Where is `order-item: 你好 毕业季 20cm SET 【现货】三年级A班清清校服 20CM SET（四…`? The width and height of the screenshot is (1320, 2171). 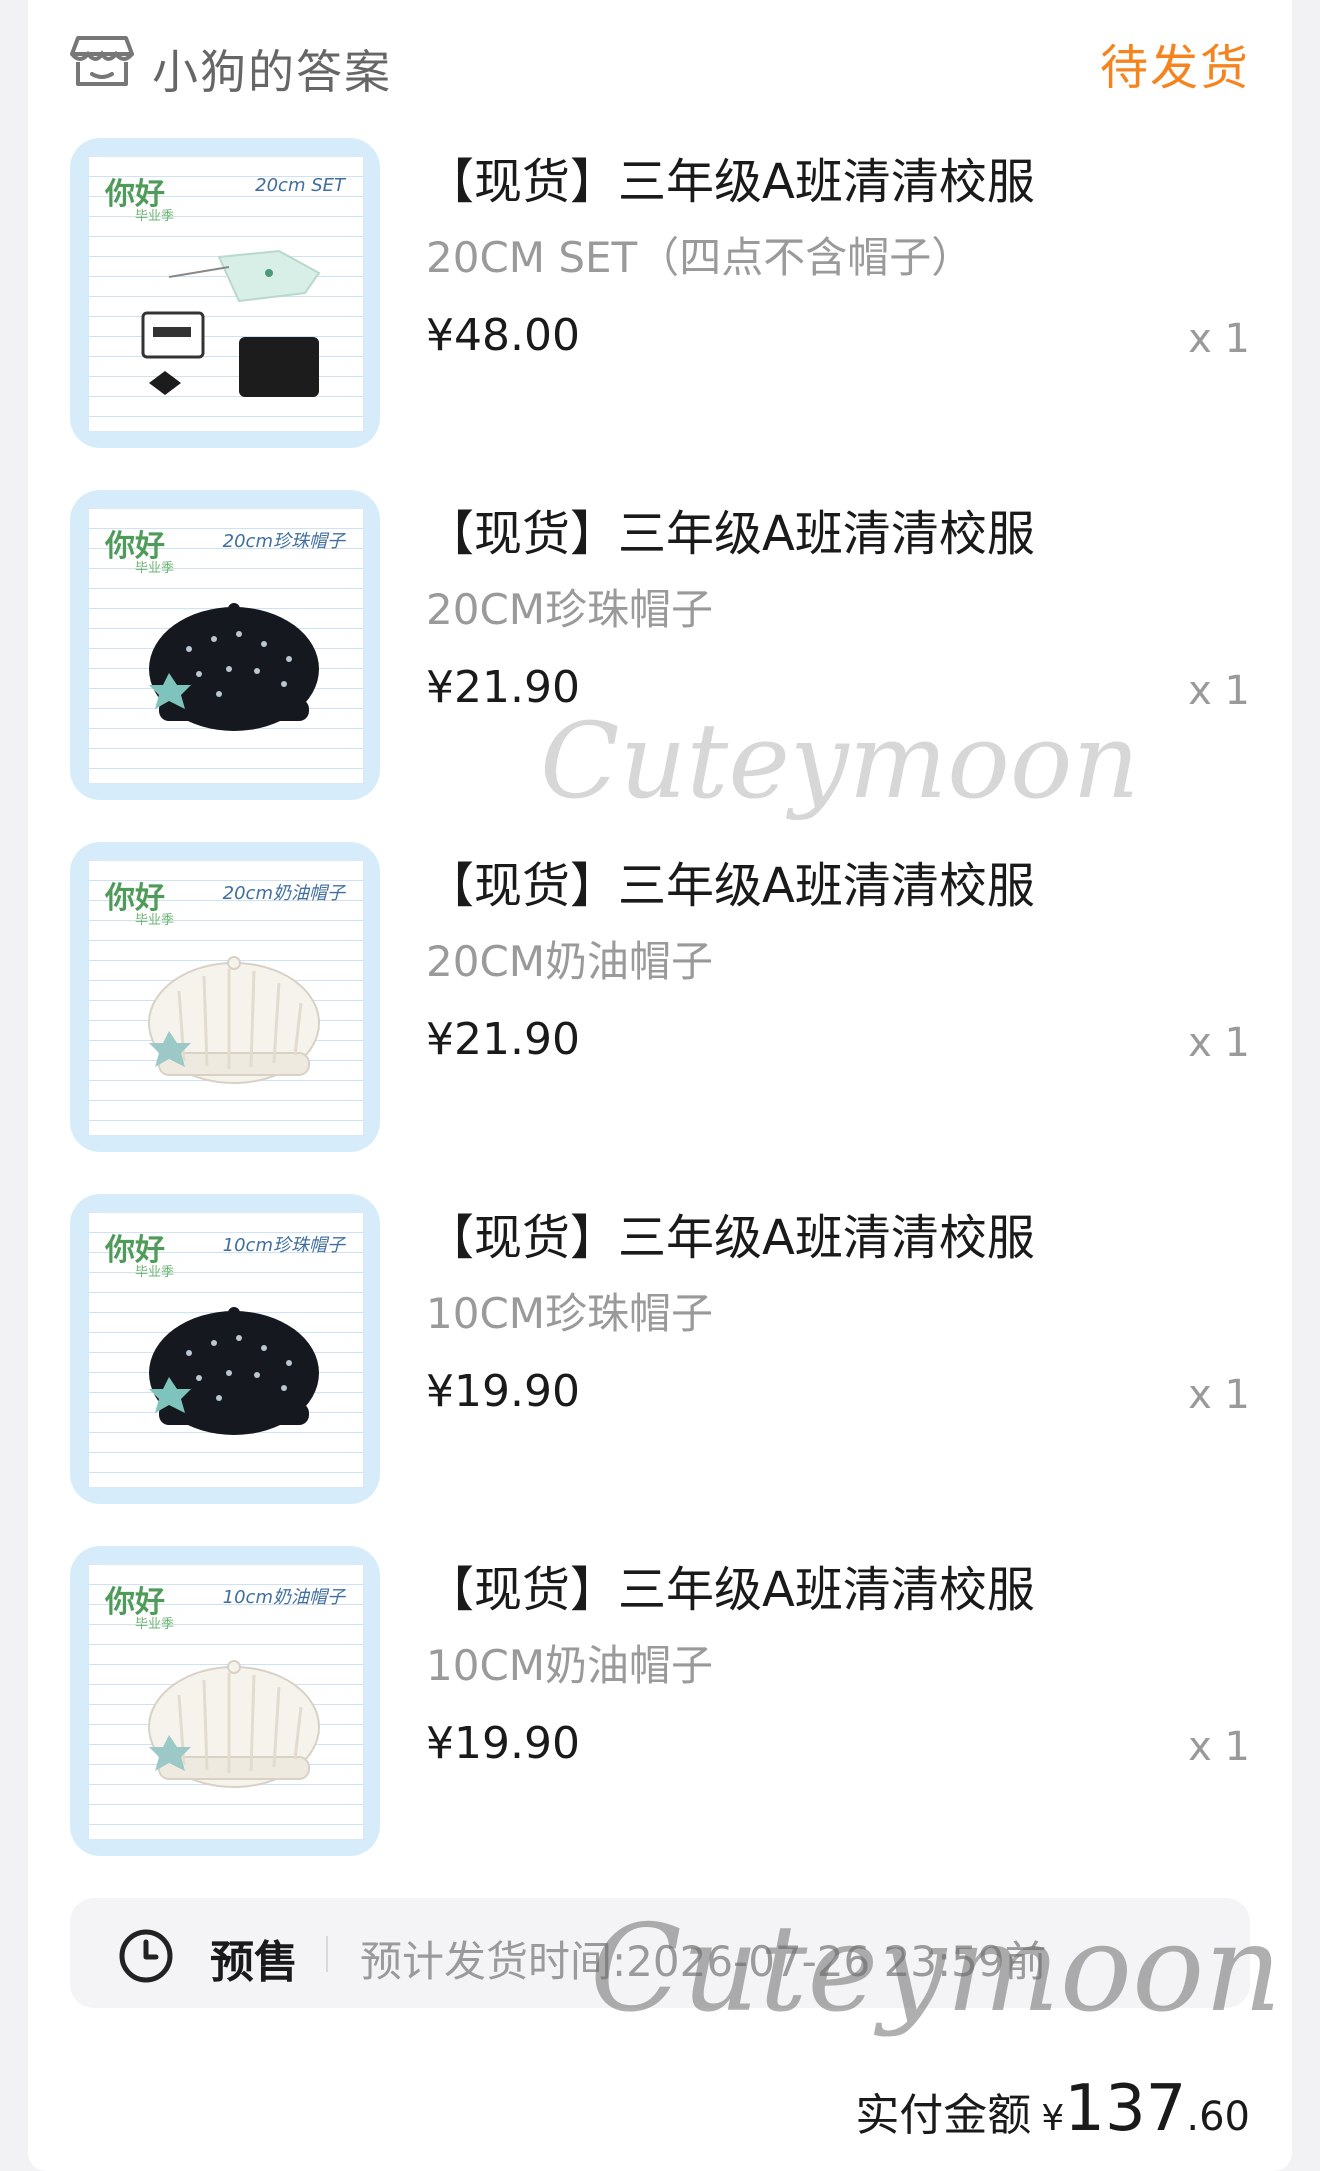
order-item: 你好 毕业季 20cm SET 【现货】三年级A班清清校服 20CM SET（四… is located at coordinates (660, 294).